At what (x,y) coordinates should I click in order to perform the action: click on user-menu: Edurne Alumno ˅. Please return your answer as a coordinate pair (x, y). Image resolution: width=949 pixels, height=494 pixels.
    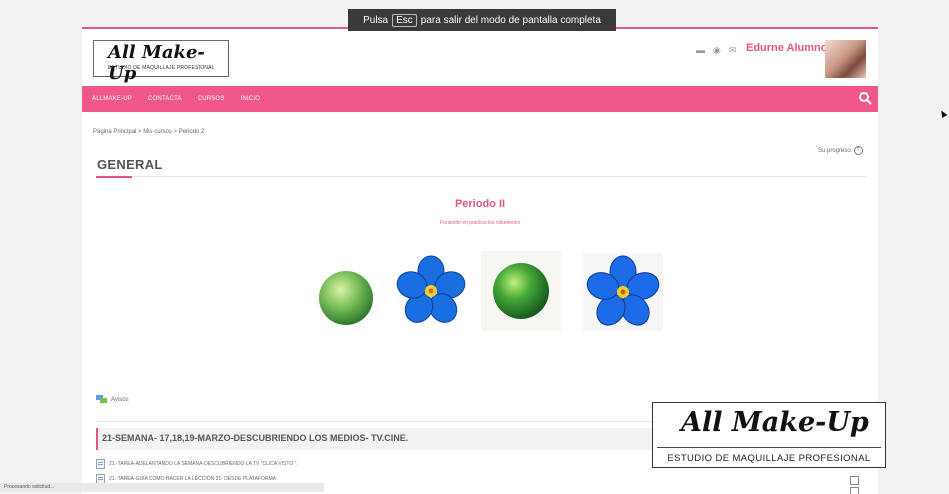
    Looking at the image, I should click on (791, 48).